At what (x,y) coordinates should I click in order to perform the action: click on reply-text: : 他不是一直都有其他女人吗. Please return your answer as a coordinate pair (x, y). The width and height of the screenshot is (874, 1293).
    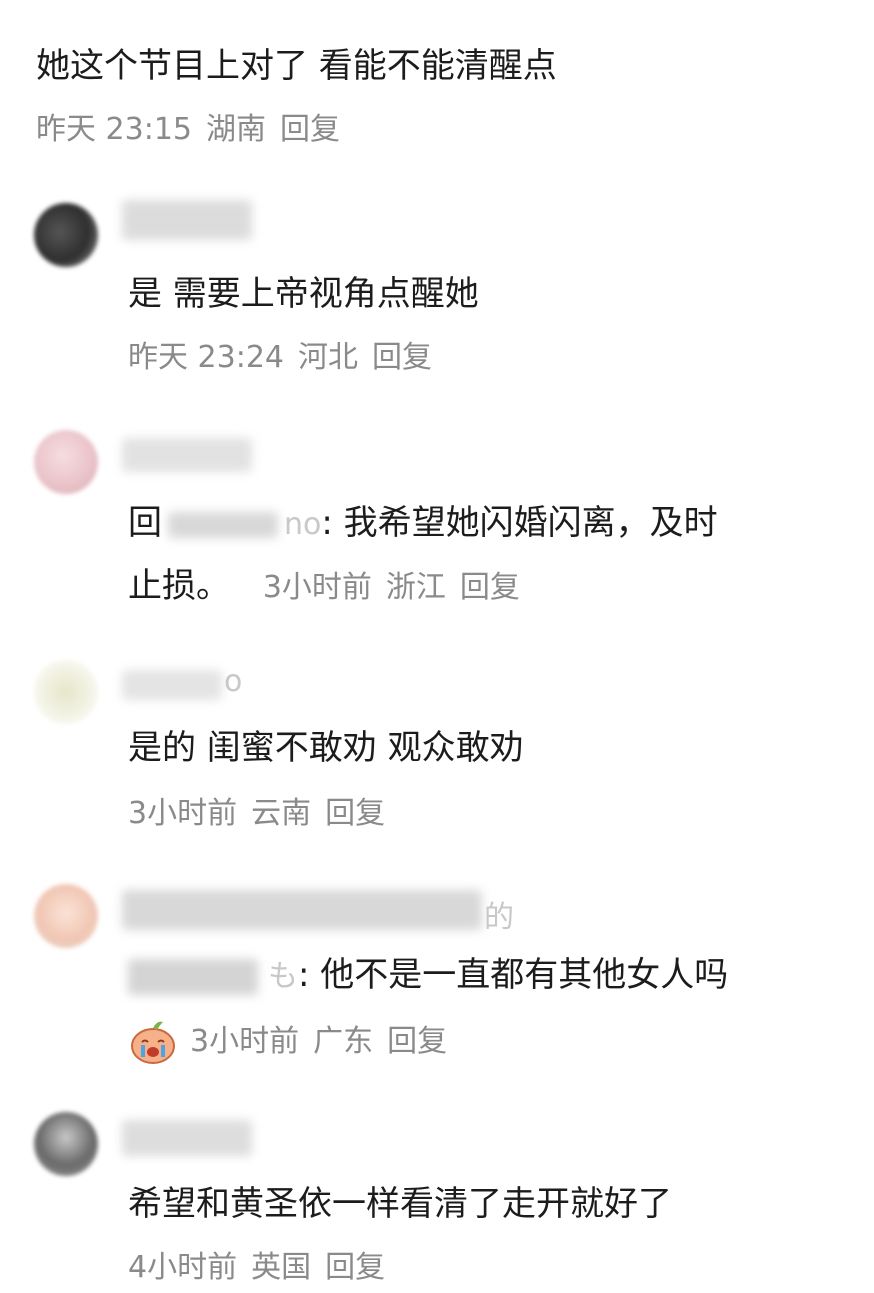
    Looking at the image, I should click on (513, 975).